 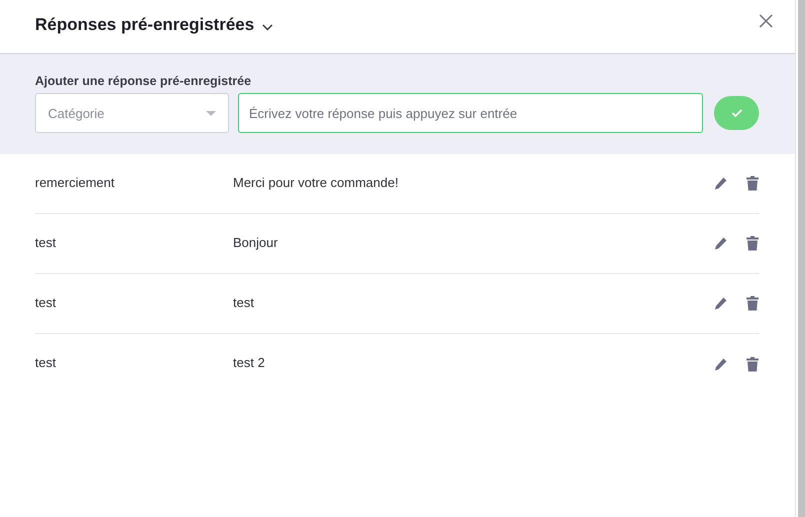 I want to click on scrollbar, so click(x=801, y=258).